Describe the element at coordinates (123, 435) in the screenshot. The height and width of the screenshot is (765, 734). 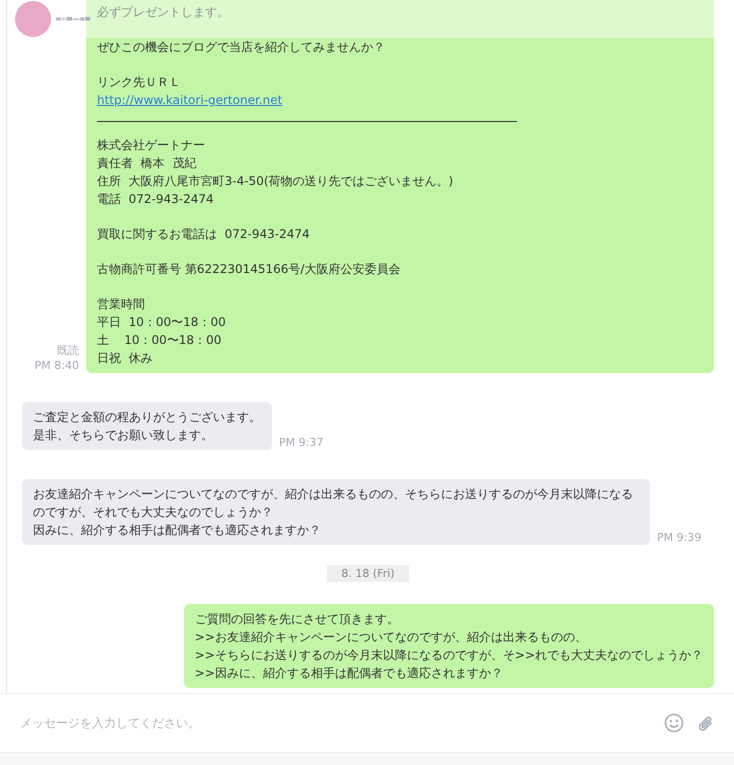
I see `message-text: 是非、そちらでお願い致します。` at that location.